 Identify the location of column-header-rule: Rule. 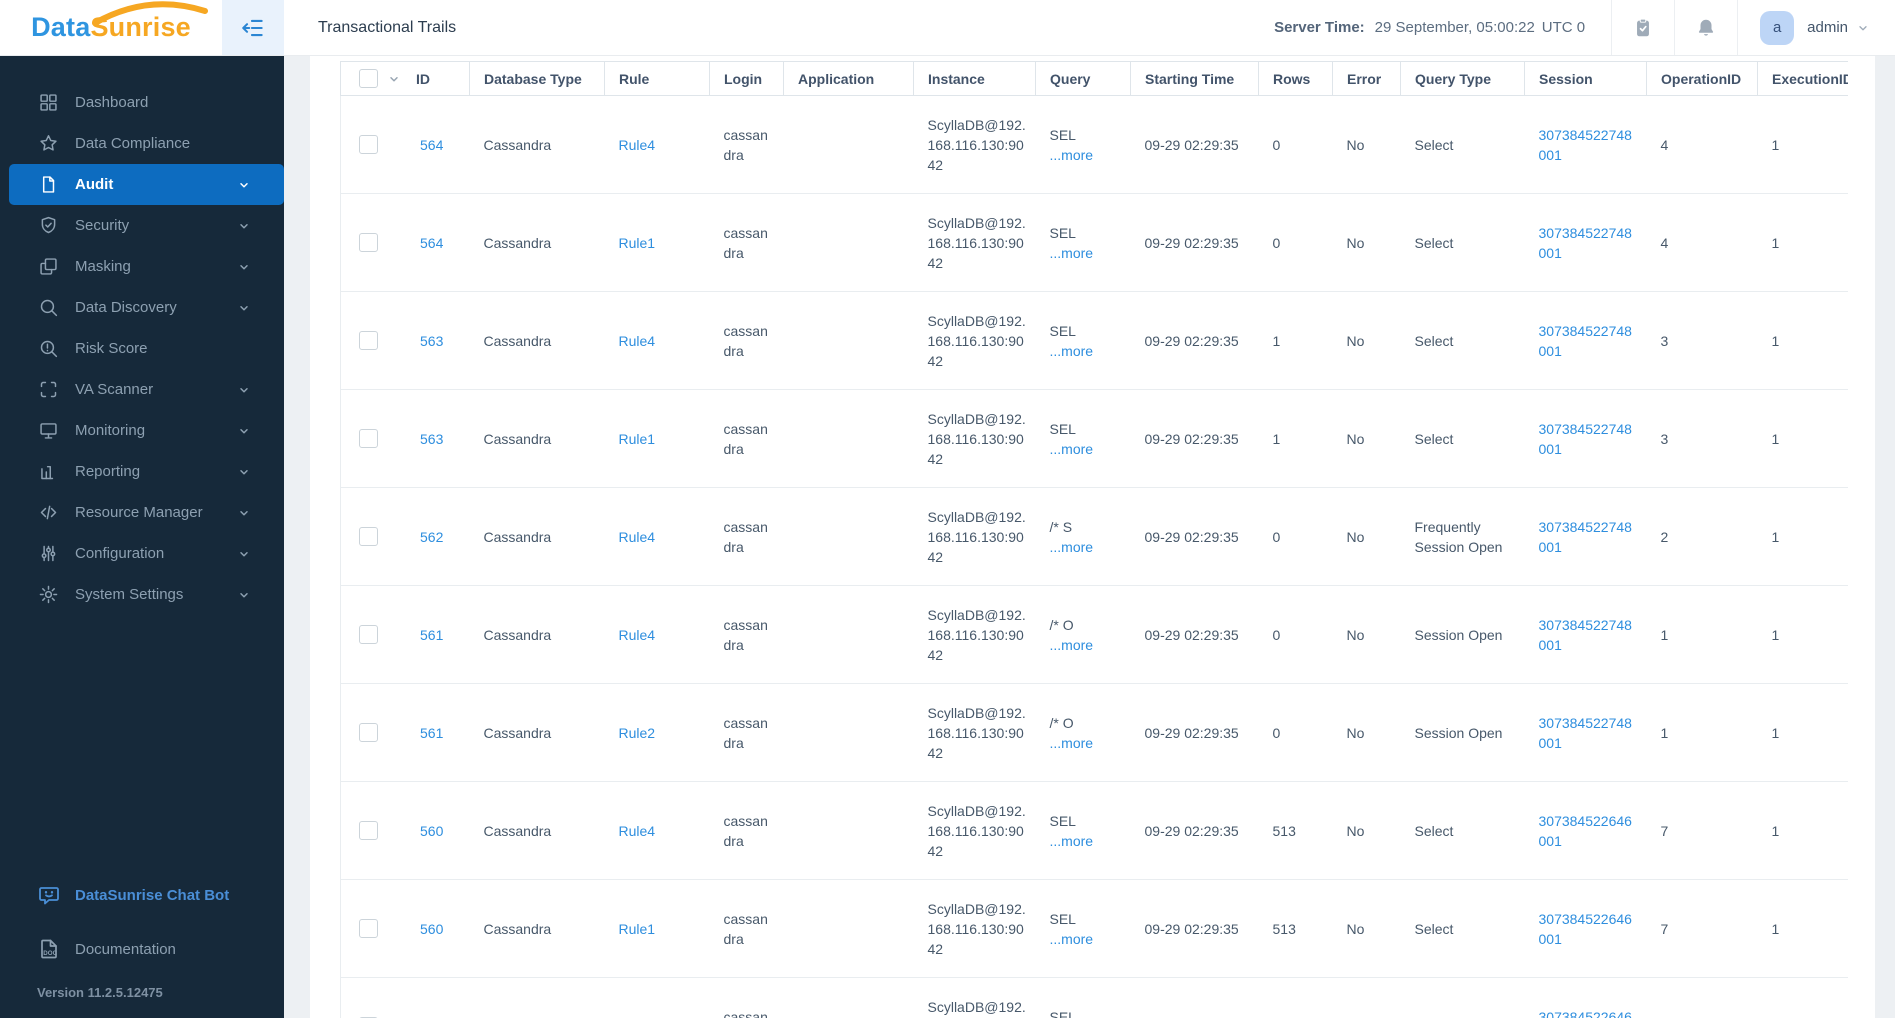
(657, 78).